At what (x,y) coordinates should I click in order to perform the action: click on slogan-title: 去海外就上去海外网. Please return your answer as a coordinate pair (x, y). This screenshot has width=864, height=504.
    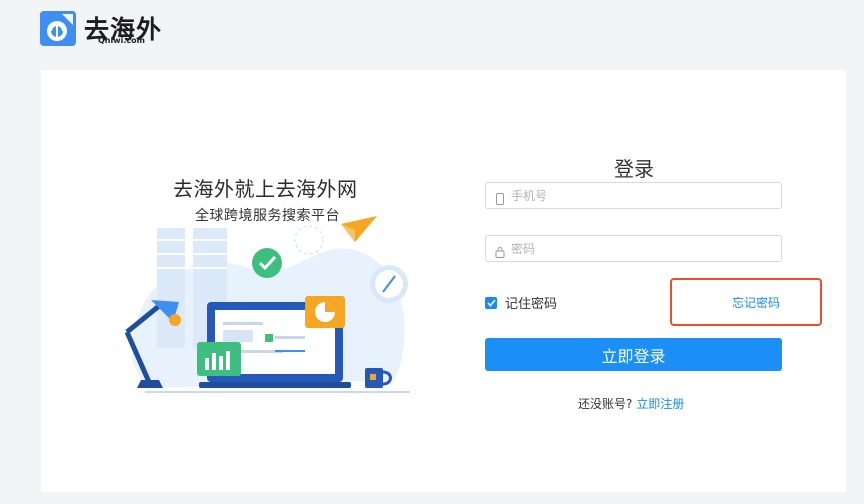
    Looking at the image, I should click on (265, 189).